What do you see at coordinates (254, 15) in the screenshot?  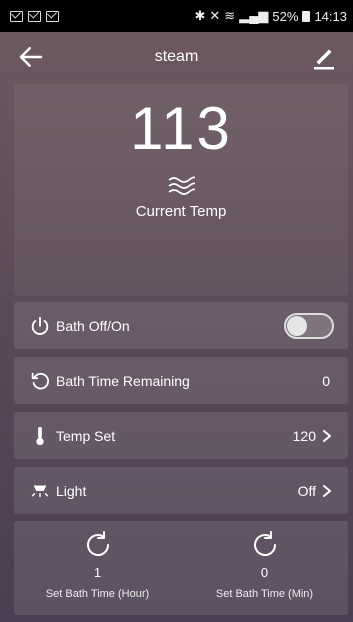 I see `signal-icon: ▂▄▆` at bounding box center [254, 15].